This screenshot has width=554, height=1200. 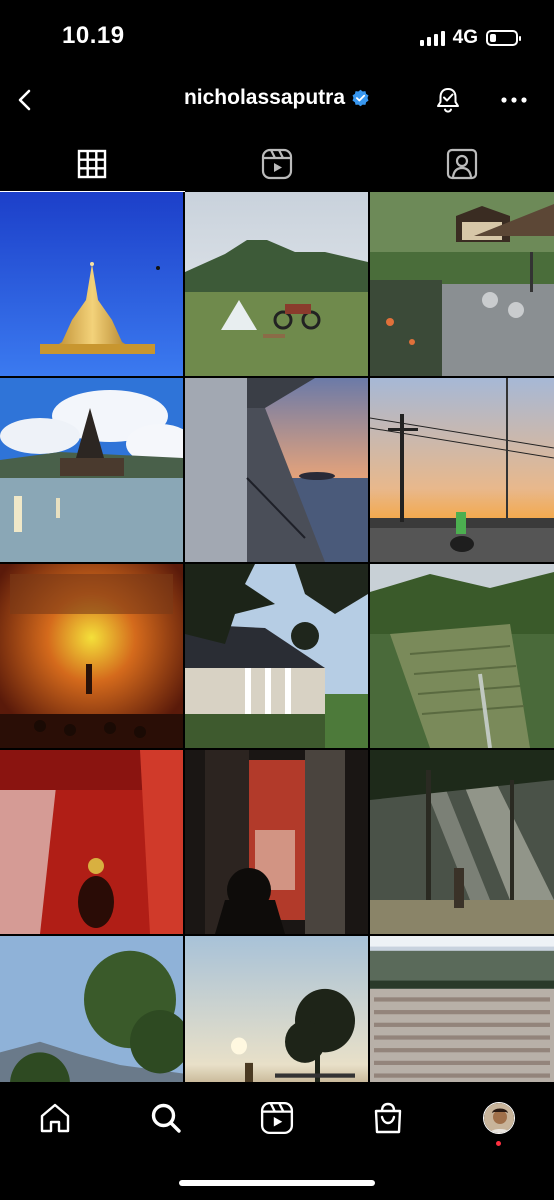 I want to click on post-thumbnail-pavilion-leaves-silhouette, so click(x=276, y=656).